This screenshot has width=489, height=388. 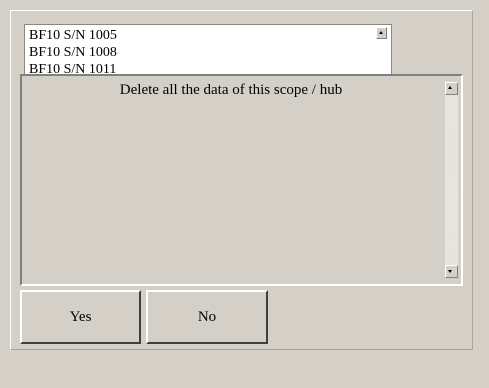 What do you see at coordinates (73, 35) in the screenshot?
I see `device-list-item: BF10 S/N 1005` at bounding box center [73, 35].